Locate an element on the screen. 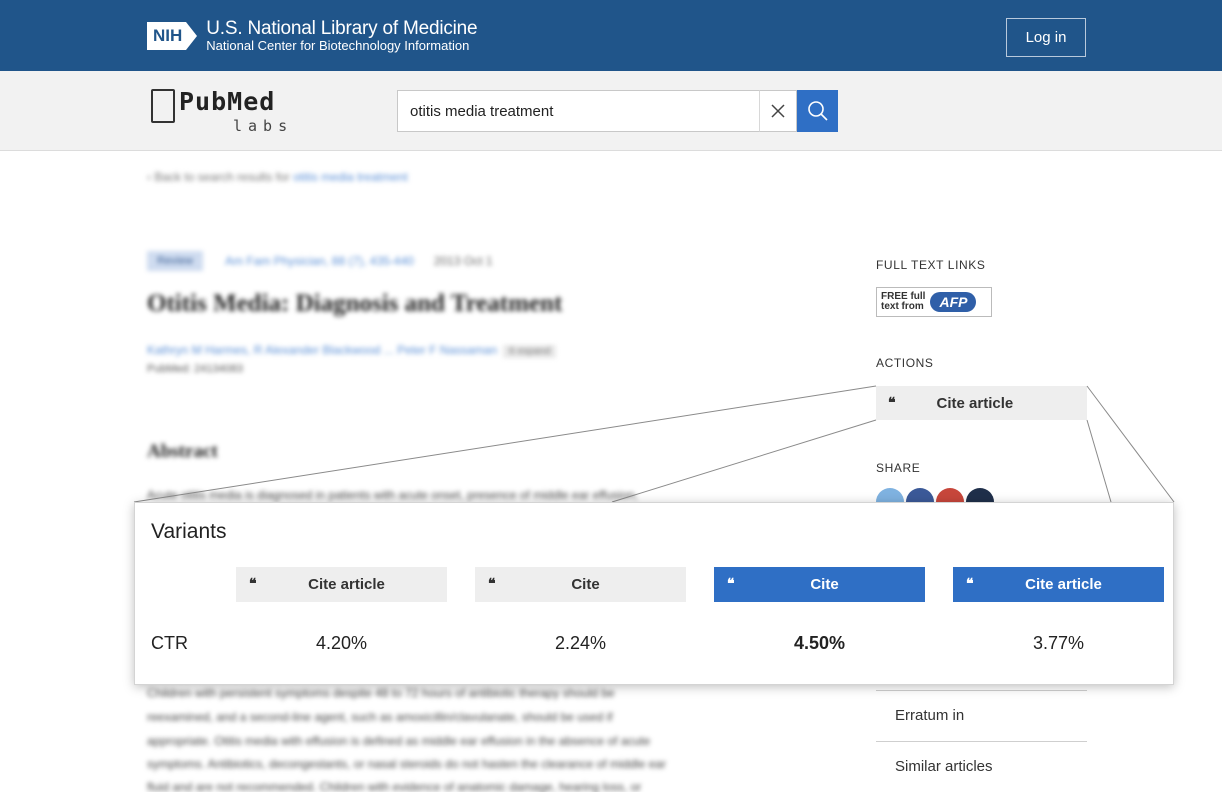 The image size is (1222, 792). pubmed-id: PubMed: 24134083 is located at coordinates (195, 369).